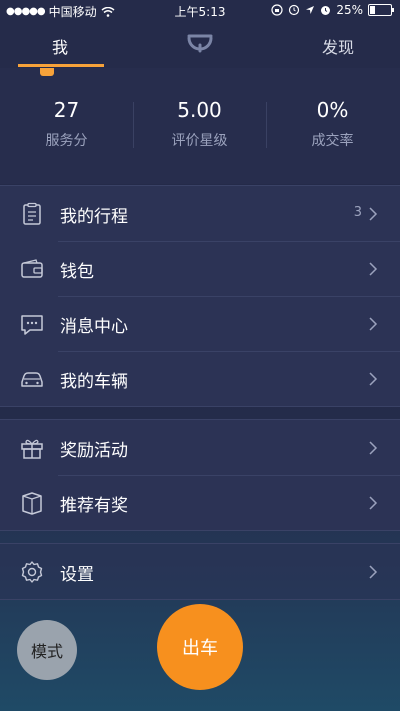 The image size is (400, 711). I want to click on stat-rating: 5.00 评价星级, so click(199, 124).